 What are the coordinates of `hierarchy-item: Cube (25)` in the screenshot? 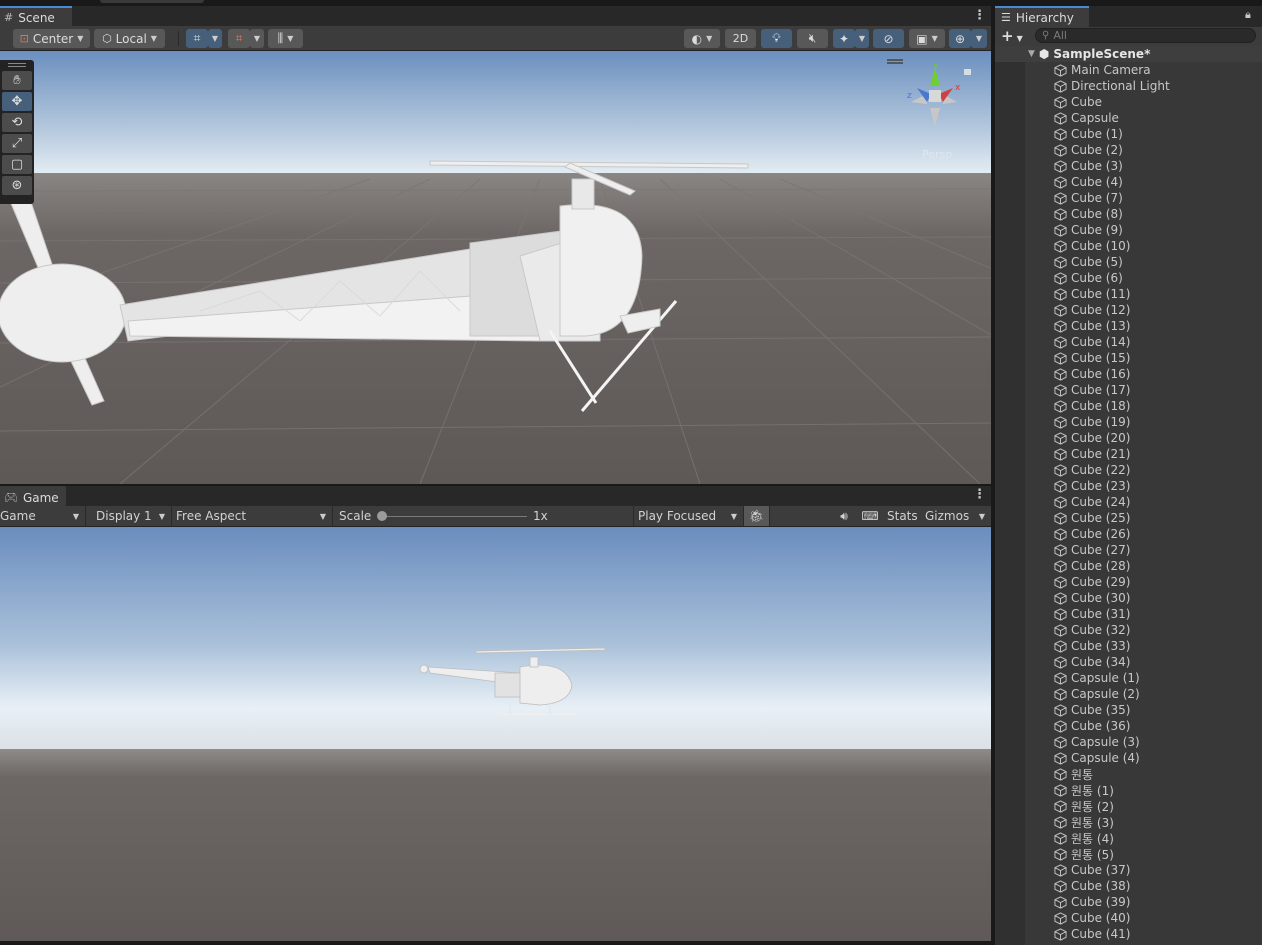 It's located at (1128, 518).